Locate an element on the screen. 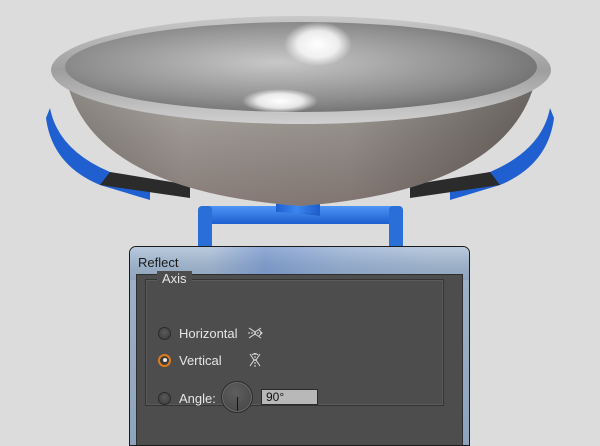 This screenshot has height=446, width=600. angle-radio is located at coordinates (164, 398).